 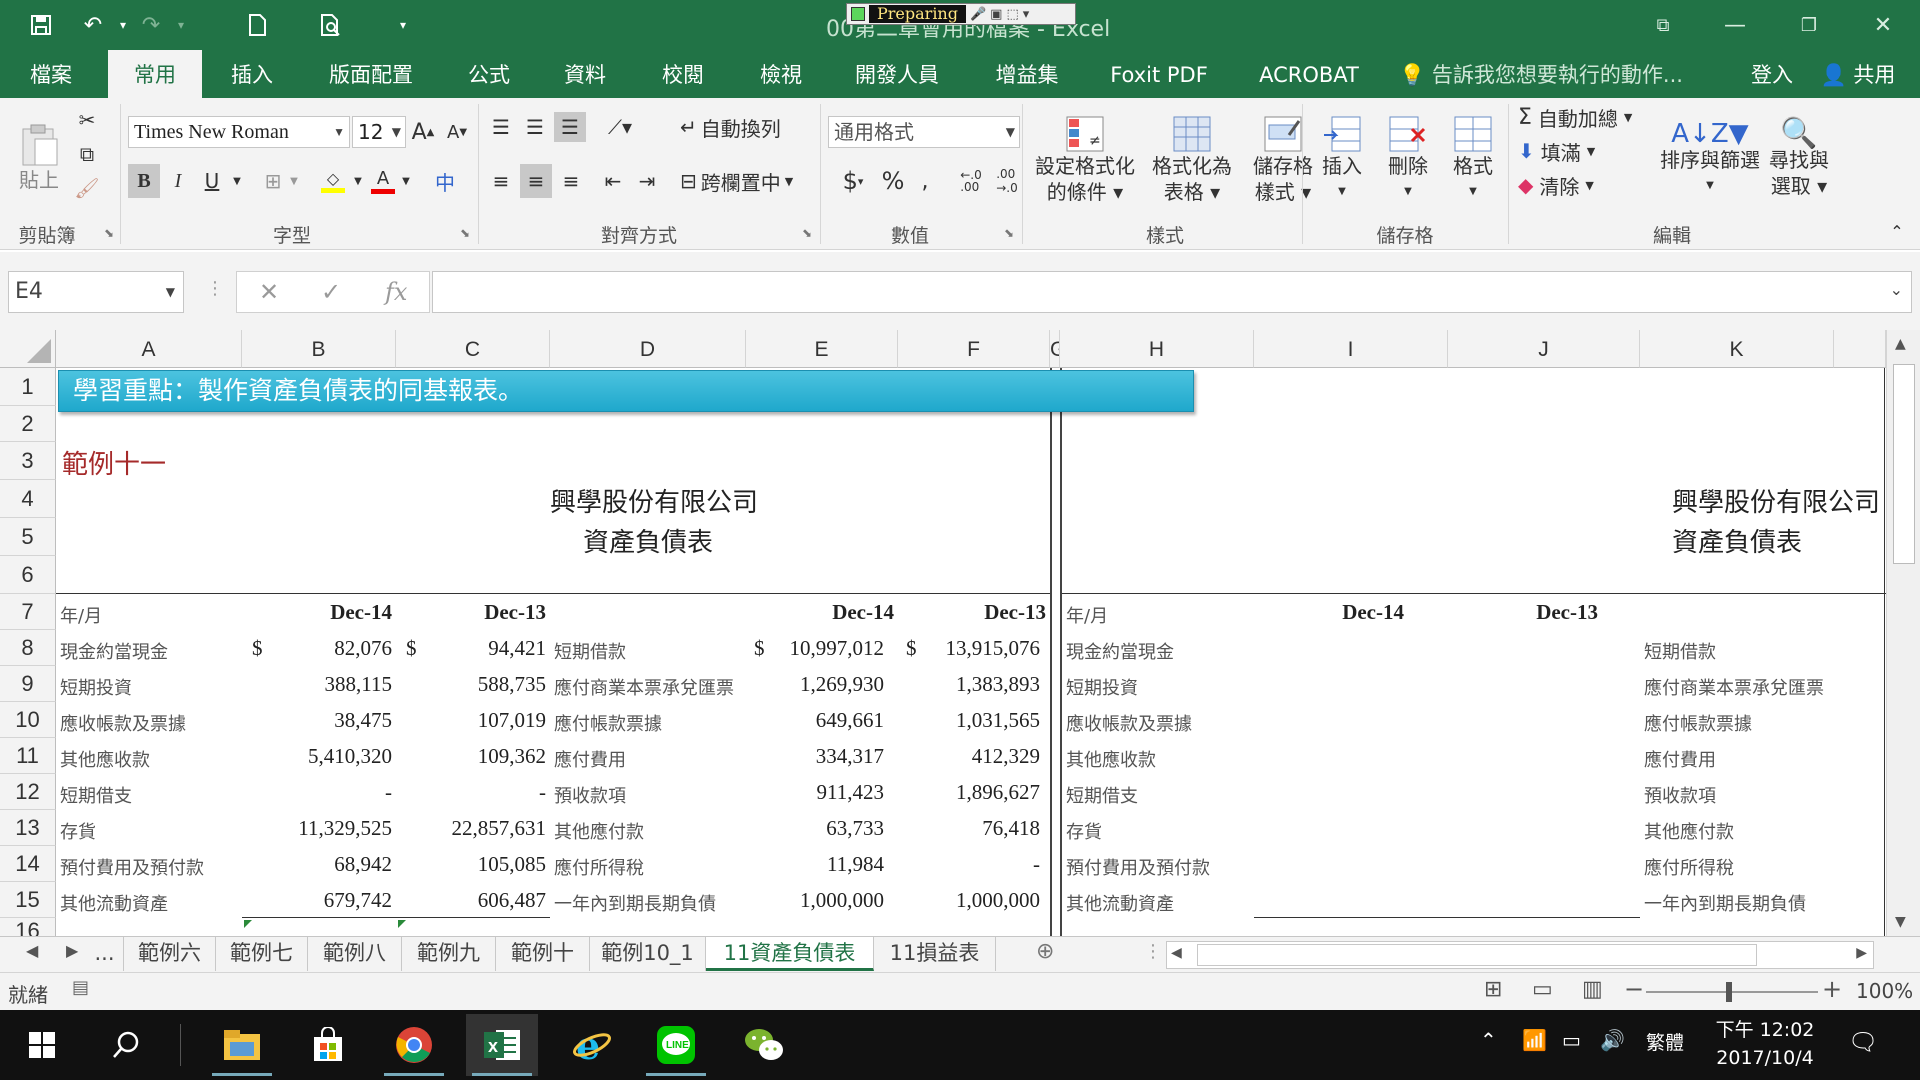 What do you see at coordinates (969, 756) in the screenshot?
I see `liability-value-dec13: 412,329` at bounding box center [969, 756].